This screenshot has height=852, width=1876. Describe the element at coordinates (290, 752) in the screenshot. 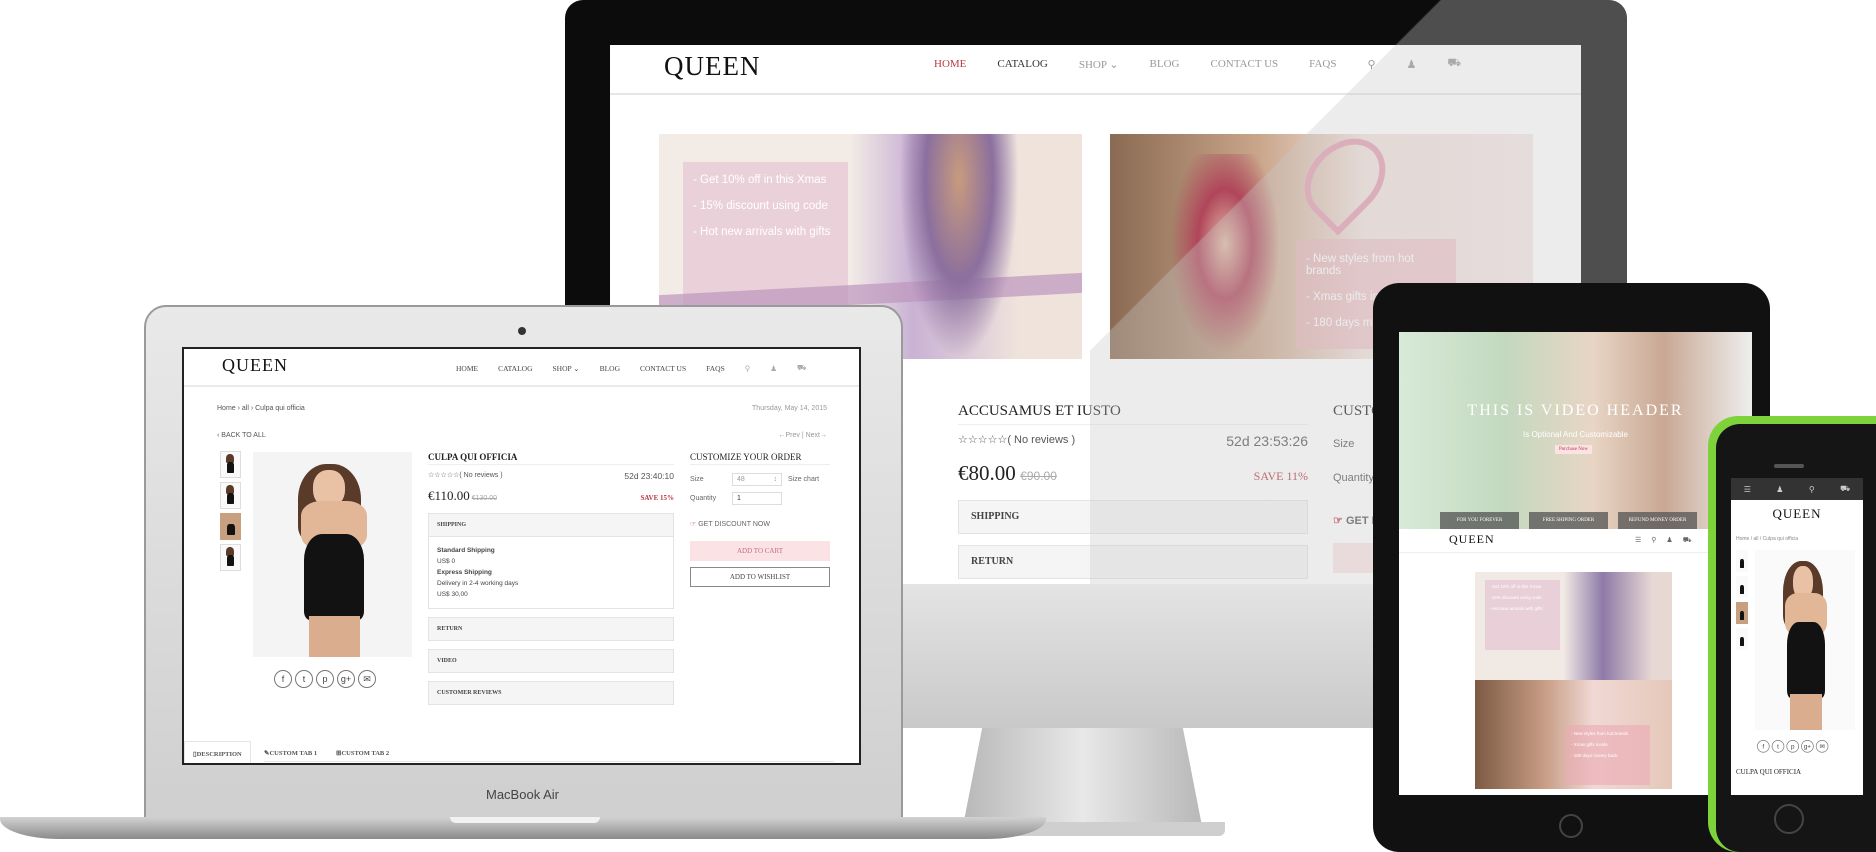

I see `tab-custom-1: ✎CUSTOM TAB 1` at that location.